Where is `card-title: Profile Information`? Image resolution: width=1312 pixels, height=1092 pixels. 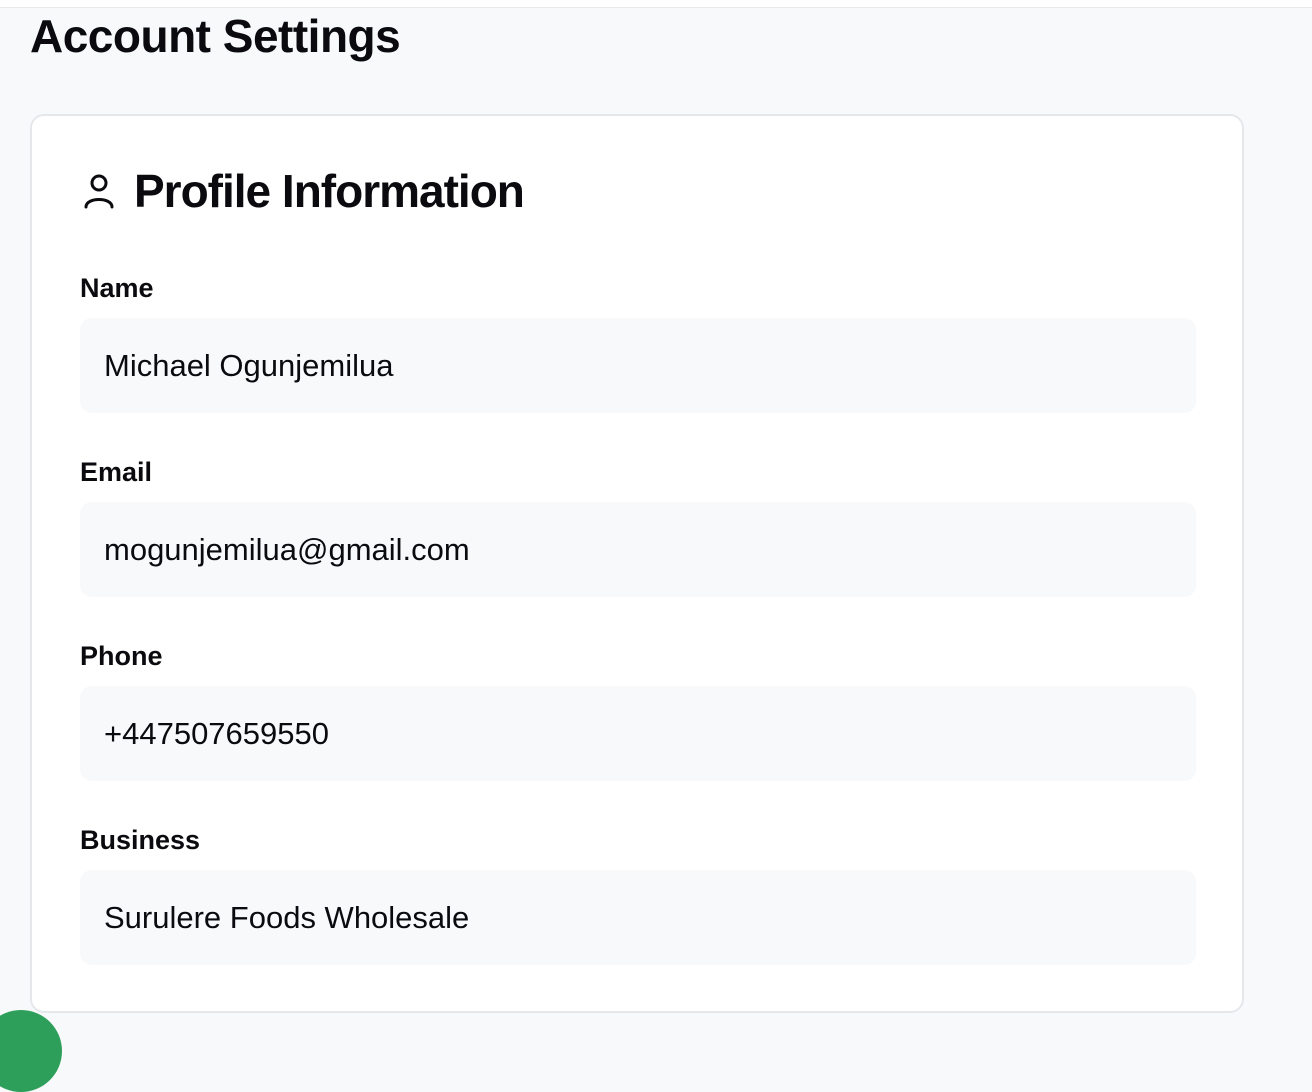
card-title: Profile Information is located at coordinates (329, 191).